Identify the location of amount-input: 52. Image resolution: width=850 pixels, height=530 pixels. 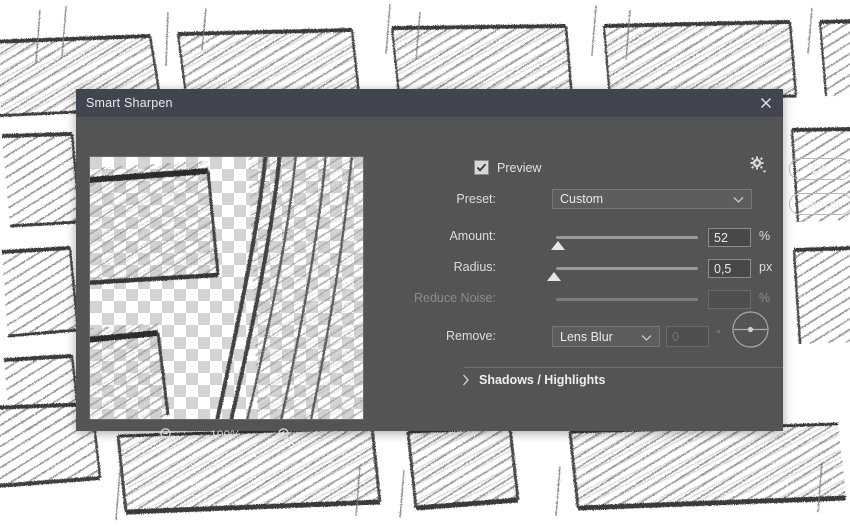
(729, 237).